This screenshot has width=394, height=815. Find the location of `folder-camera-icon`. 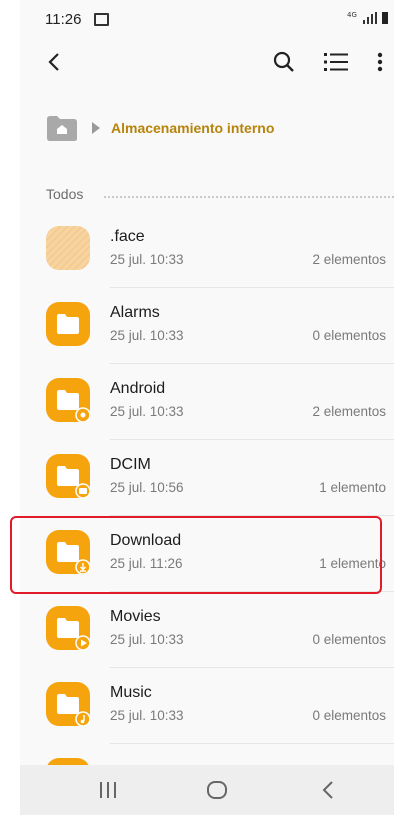

folder-camera-icon is located at coordinates (68, 476).